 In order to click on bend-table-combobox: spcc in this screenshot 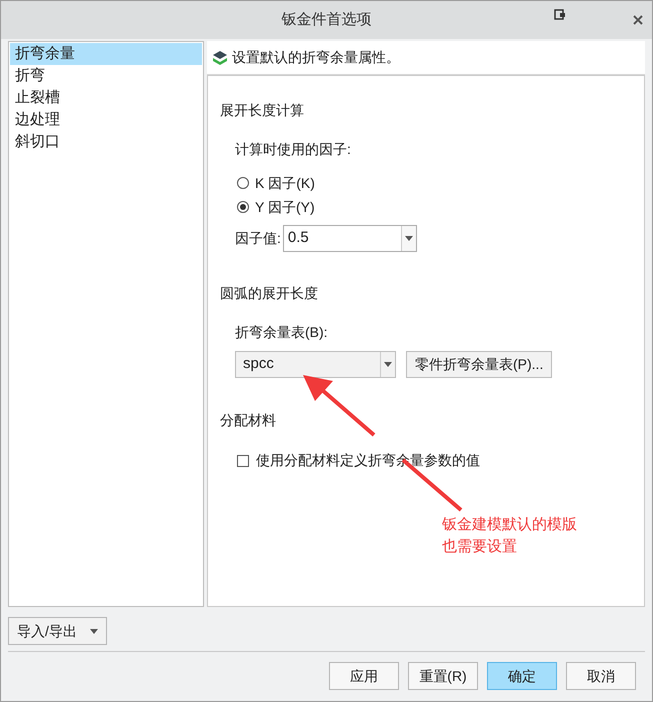, I will do `click(315, 364)`.